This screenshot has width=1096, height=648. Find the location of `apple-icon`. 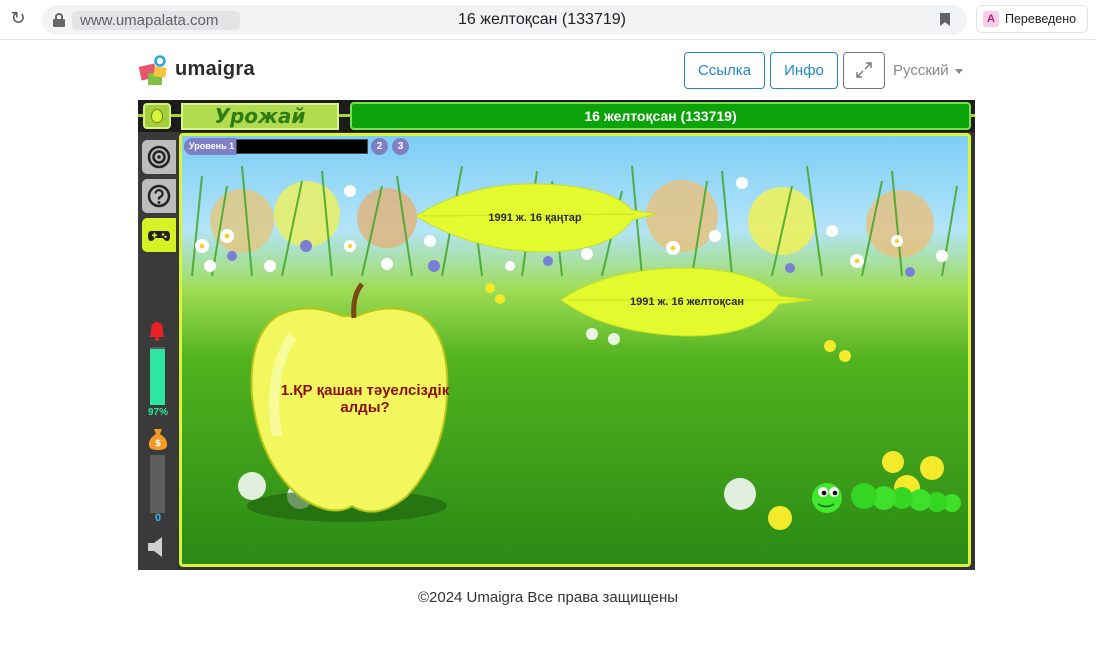

apple-icon is located at coordinates (157, 116).